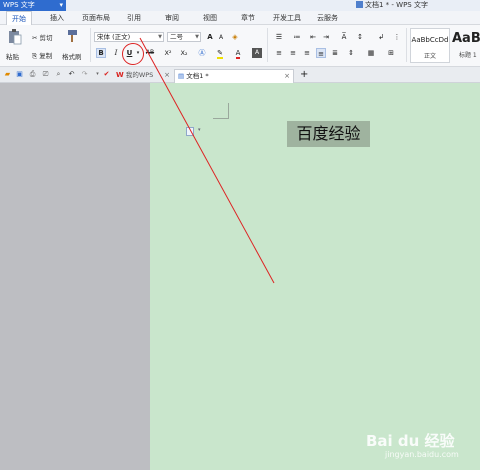 The height and width of the screenshot is (470, 480). Describe the element at coordinates (303, 76) in the screenshot. I see `new-tab-button: +` at that location.